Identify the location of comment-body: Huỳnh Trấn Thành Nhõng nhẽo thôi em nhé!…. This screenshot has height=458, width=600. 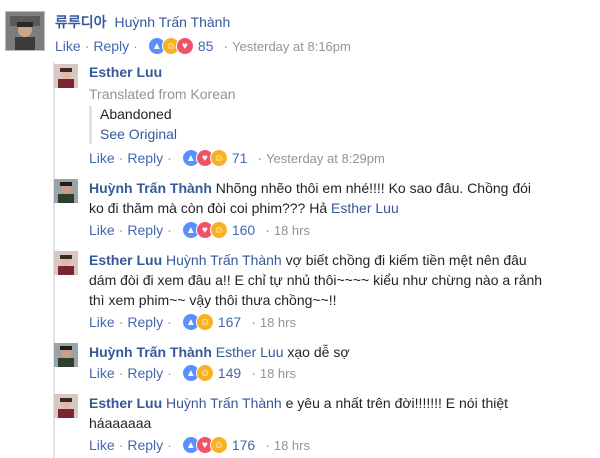
(310, 198).